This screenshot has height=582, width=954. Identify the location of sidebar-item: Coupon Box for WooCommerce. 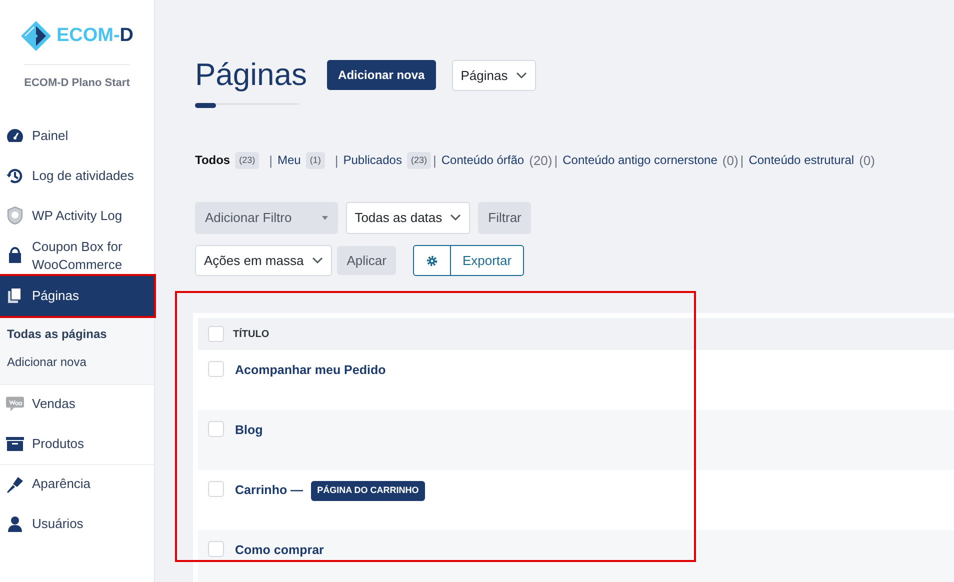
(77, 256).